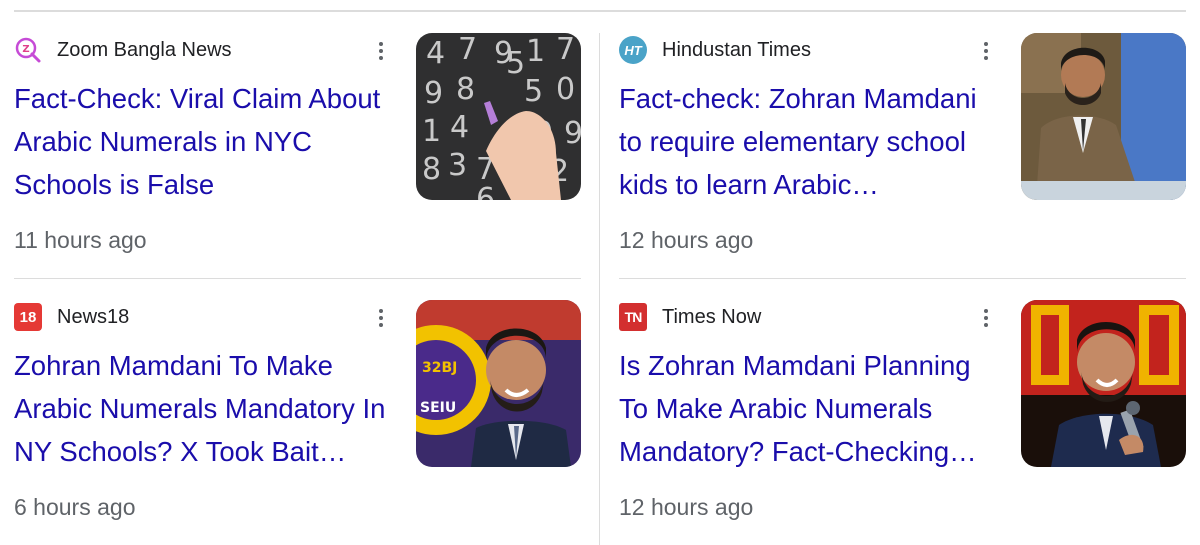 The height and width of the screenshot is (545, 1200). Describe the element at coordinates (600, 11) in the screenshot. I see `top-divider` at that location.